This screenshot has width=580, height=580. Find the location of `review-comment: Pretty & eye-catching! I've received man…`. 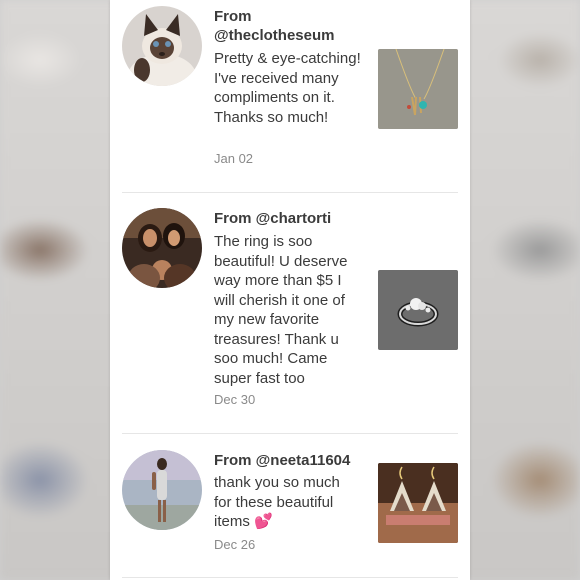

review-comment: Pretty & eye-catching! I've received man… is located at coordinates (287, 88).